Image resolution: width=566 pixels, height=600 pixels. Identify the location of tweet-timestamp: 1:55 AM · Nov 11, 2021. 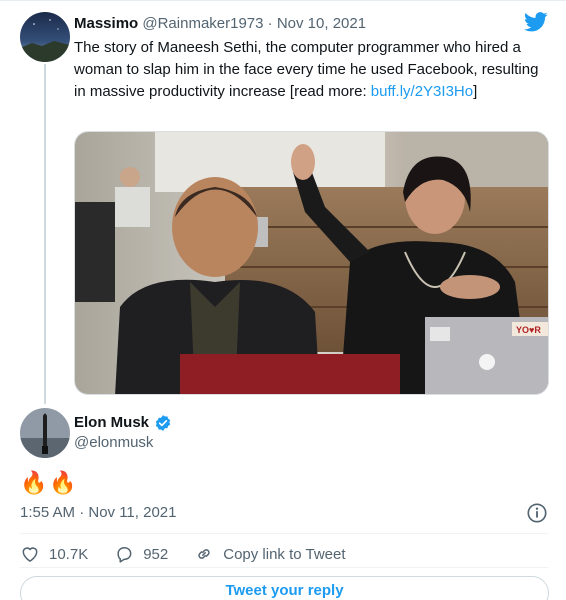
(98, 513).